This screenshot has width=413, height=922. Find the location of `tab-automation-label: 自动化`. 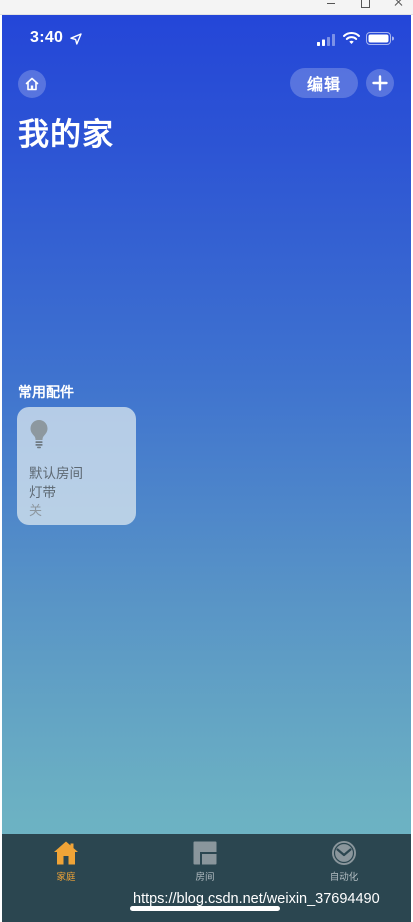

tab-automation-label: 自动化 is located at coordinates (344, 877).